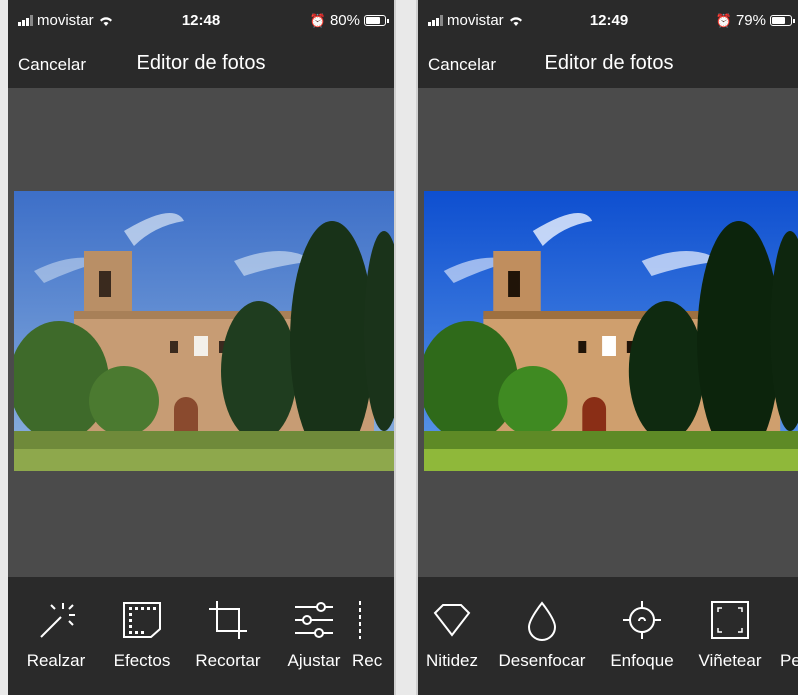  I want to click on tool-label: Realzar, so click(56, 660).